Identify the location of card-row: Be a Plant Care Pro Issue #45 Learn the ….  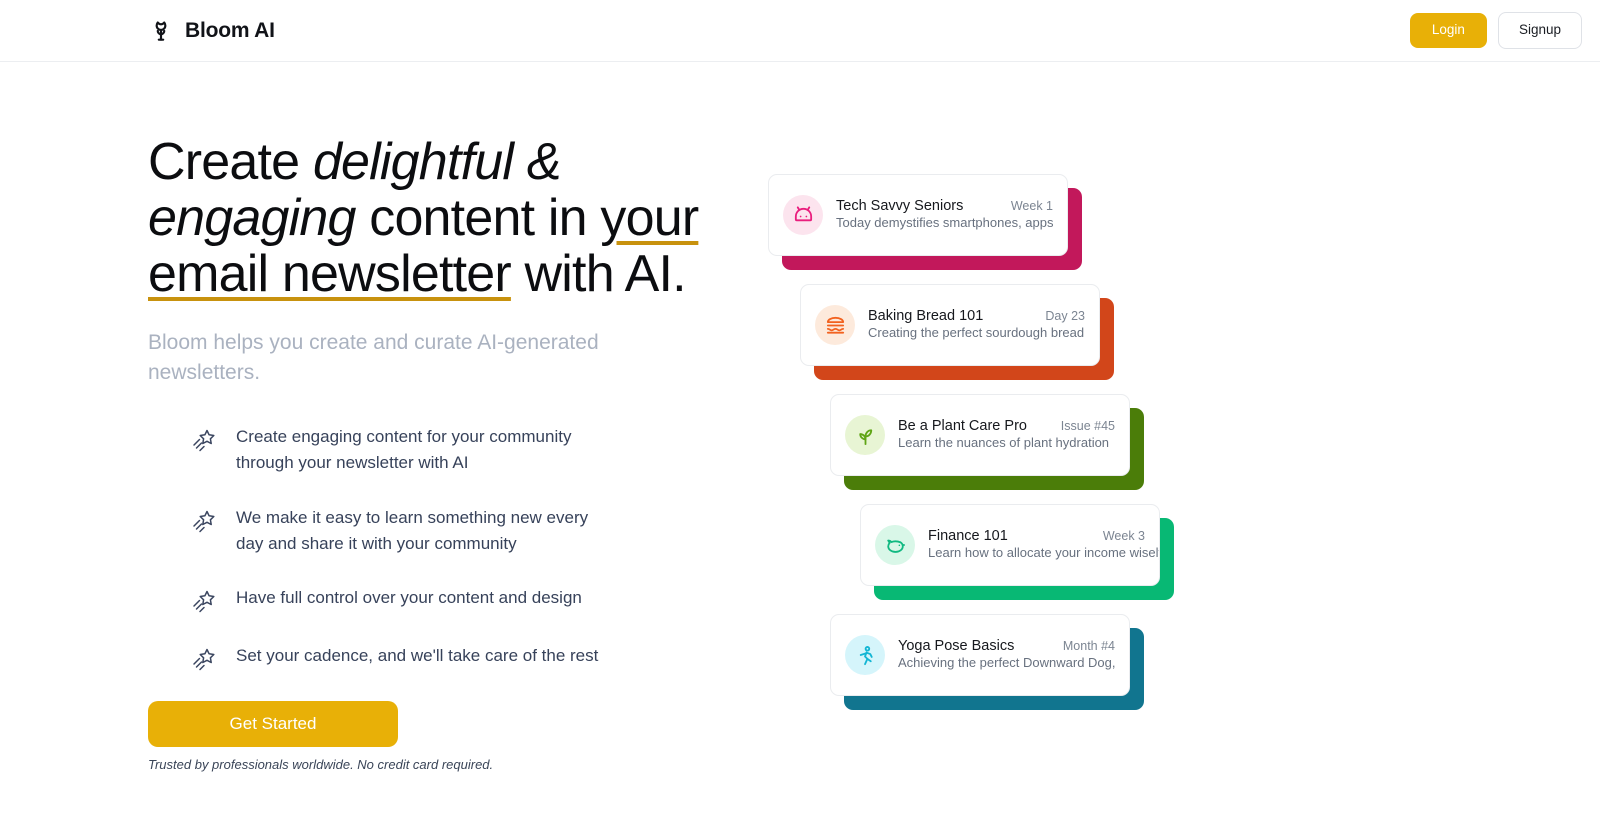
(1009, 449).